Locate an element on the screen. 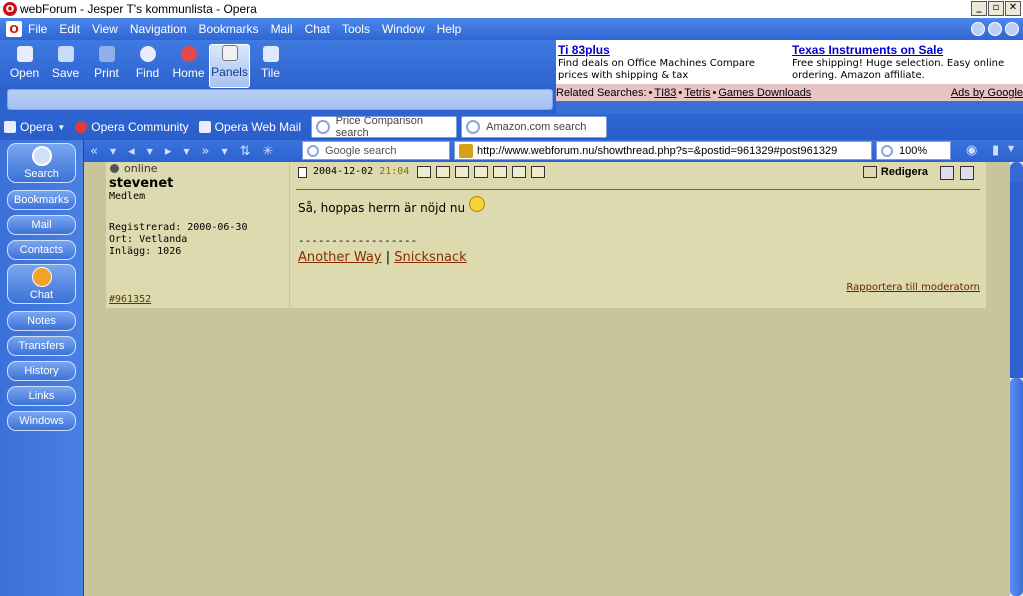 Image resolution: width=1023 pixels, height=596 pixels. tile-button: Tile is located at coordinates (270, 66).